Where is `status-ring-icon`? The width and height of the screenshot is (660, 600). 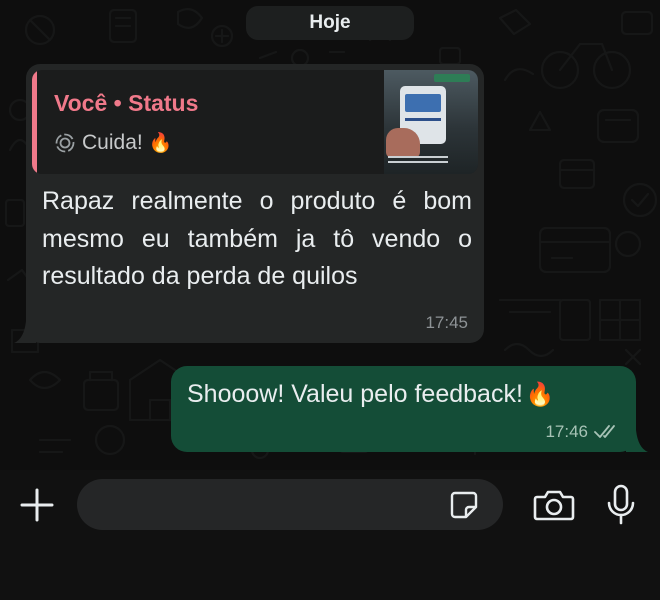
status-ring-icon is located at coordinates (65, 143).